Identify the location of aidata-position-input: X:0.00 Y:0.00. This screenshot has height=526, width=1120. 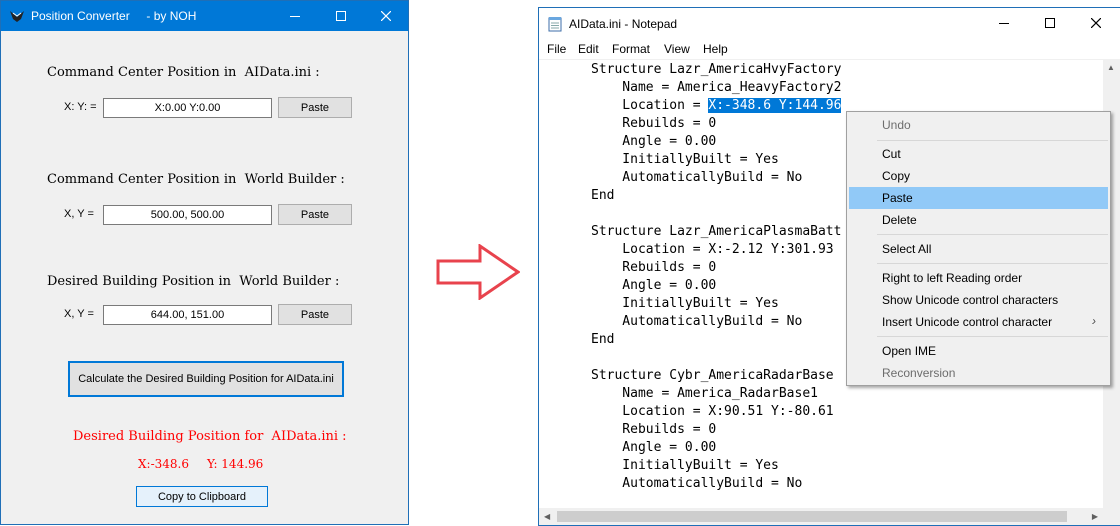
(187, 108).